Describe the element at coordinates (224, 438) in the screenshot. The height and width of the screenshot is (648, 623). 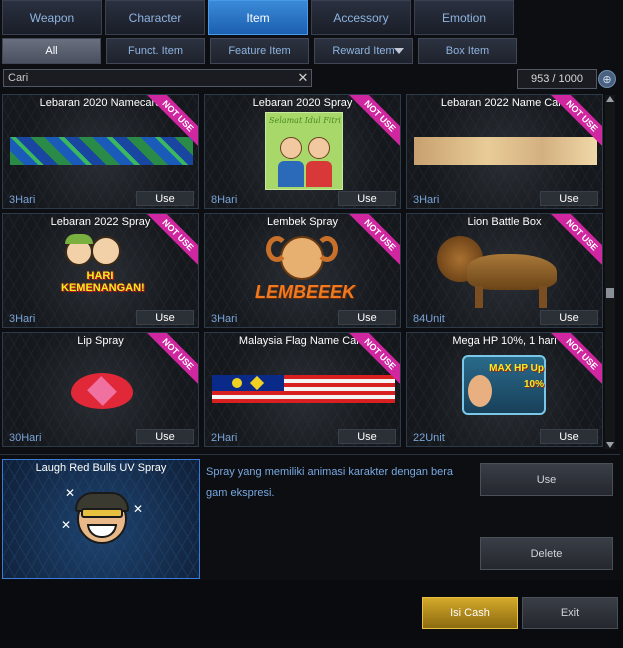
I see `item-duration: 2Hari` at that location.